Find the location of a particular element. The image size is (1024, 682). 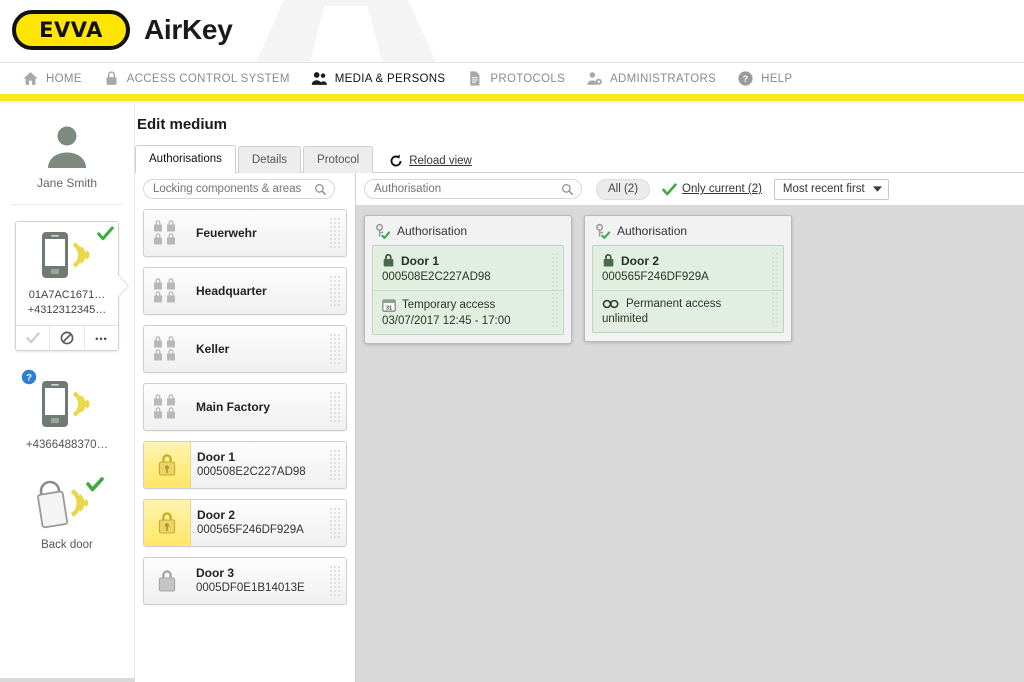

list-item: Door 3 0005DF0E1B14013E is located at coordinates (245, 581).